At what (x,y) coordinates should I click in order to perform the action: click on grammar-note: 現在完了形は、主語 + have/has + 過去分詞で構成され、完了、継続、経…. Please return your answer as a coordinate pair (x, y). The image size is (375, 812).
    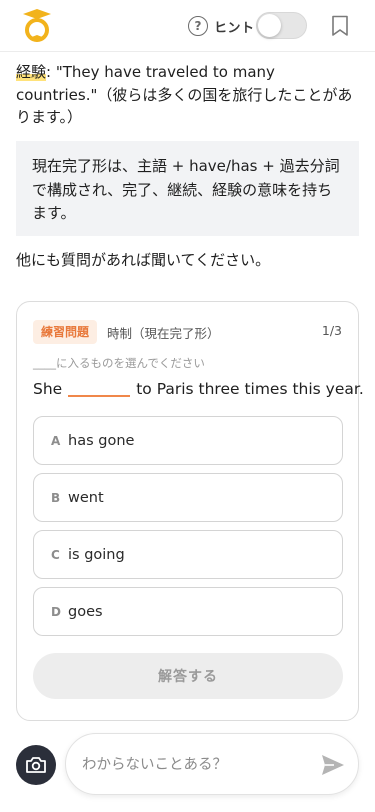
    Looking at the image, I should click on (187, 188).